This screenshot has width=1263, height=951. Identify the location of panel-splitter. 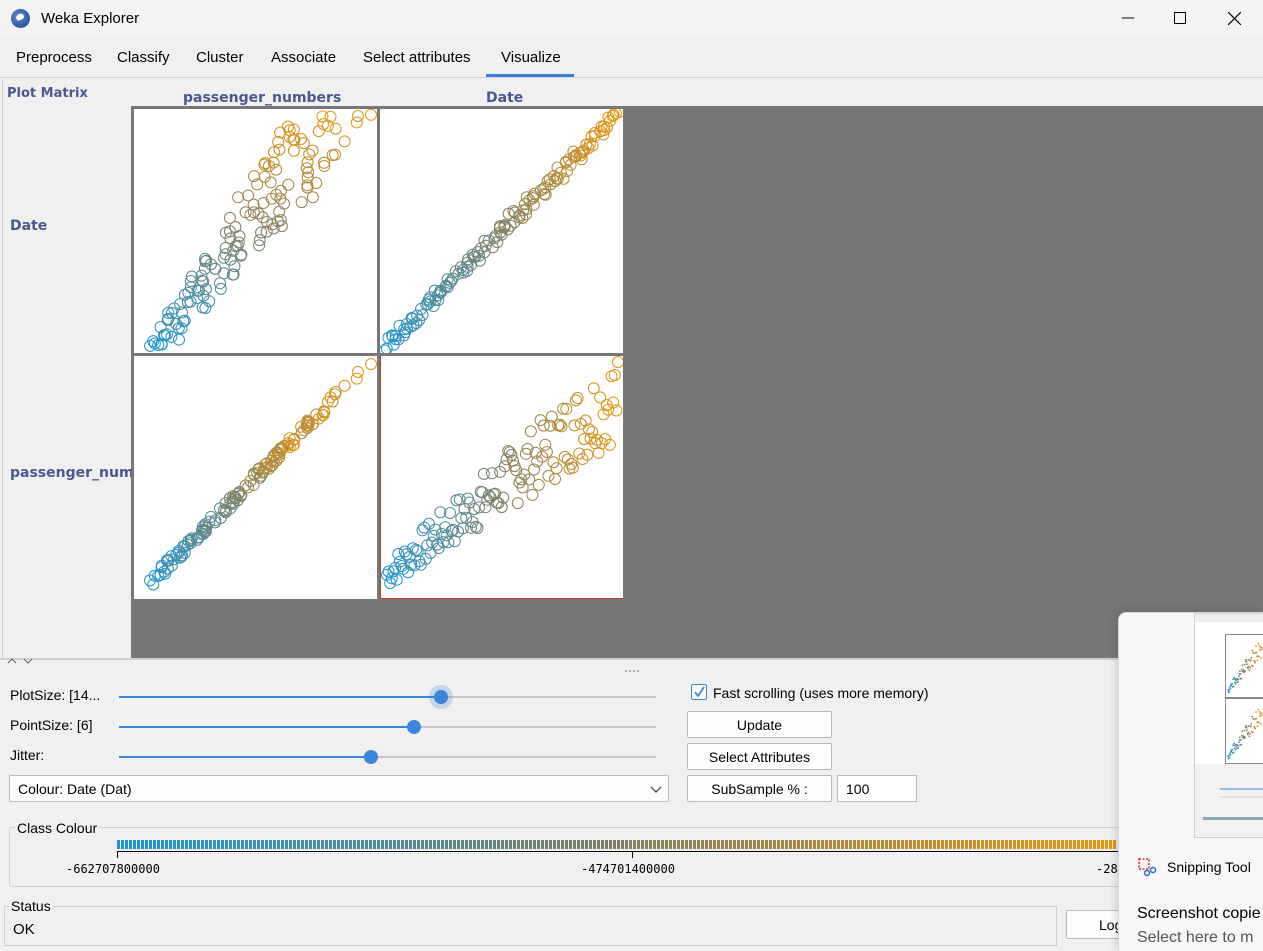
(560, 659).